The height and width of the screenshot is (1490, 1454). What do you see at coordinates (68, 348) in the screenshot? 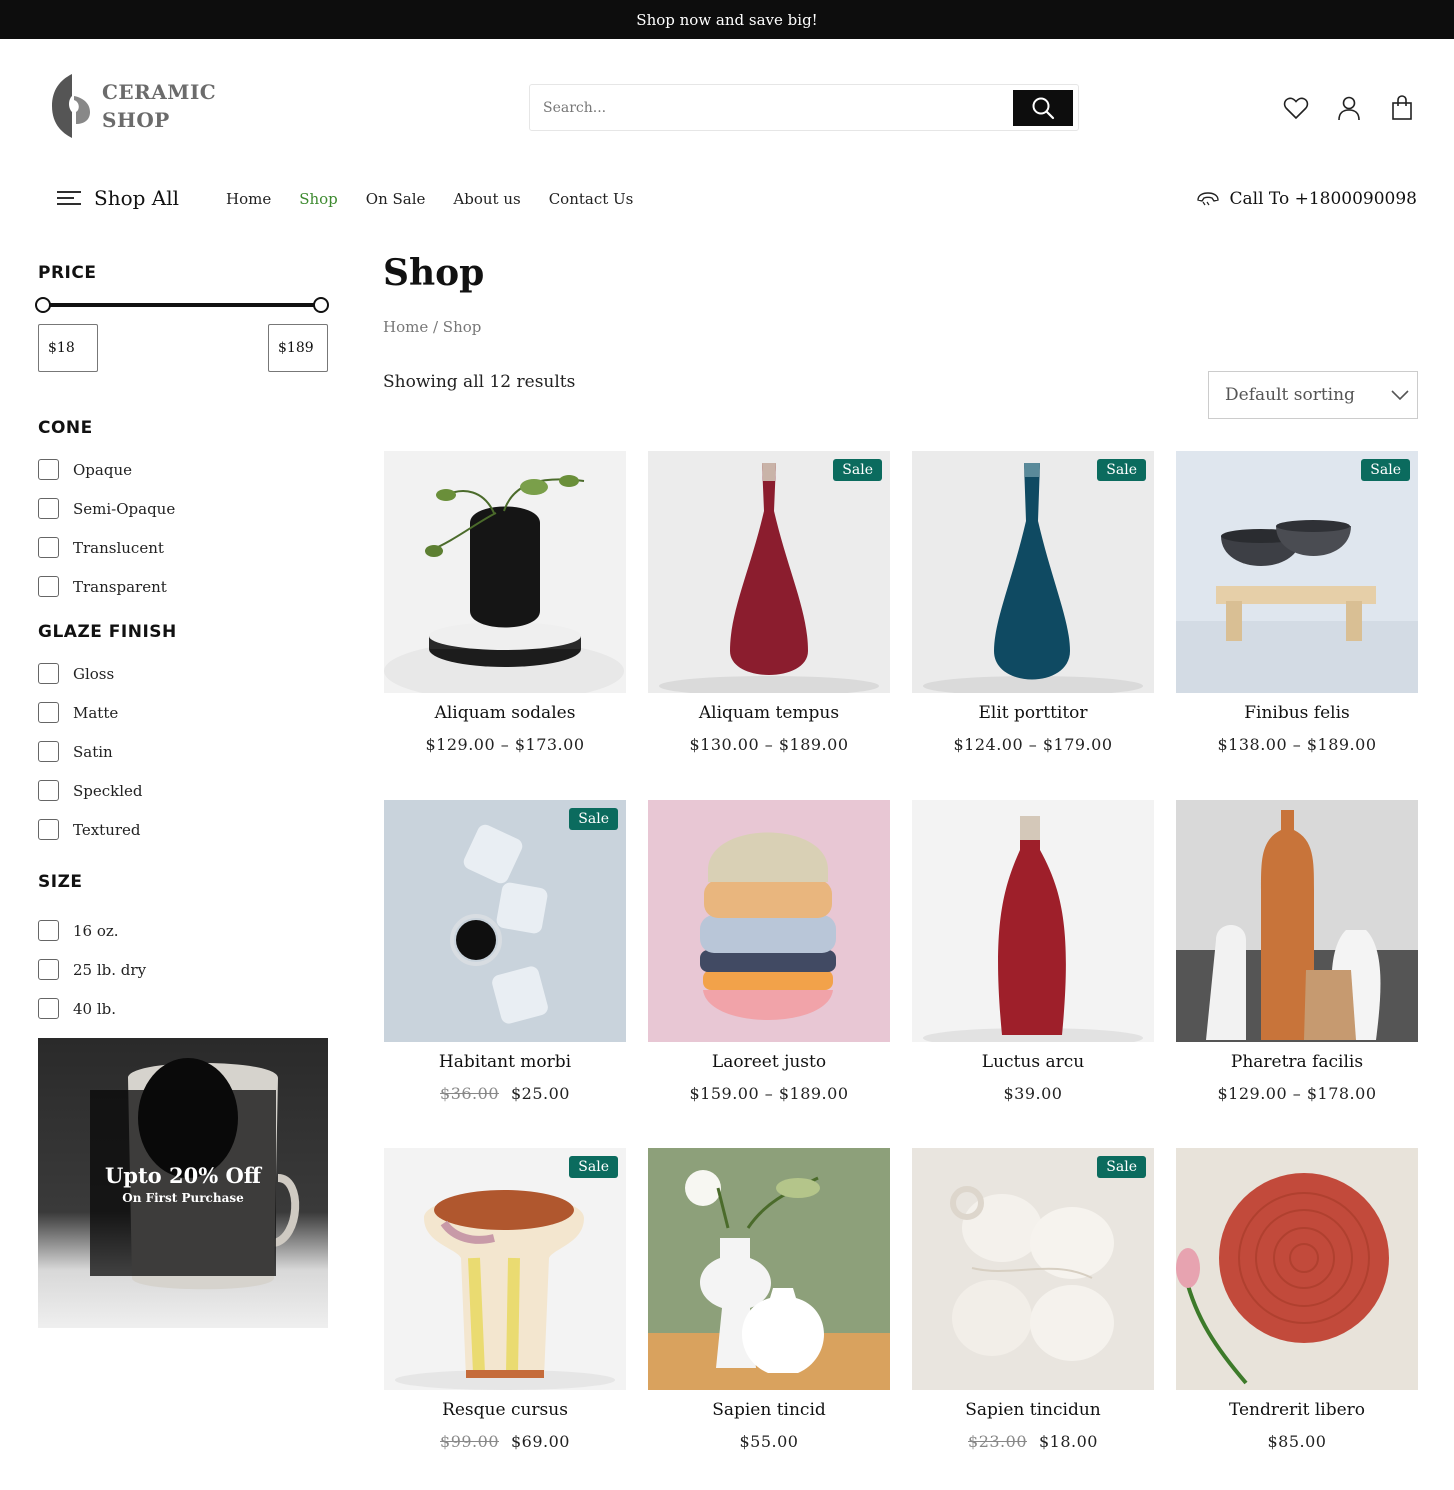
I see `price-min-input: $18` at bounding box center [68, 348].